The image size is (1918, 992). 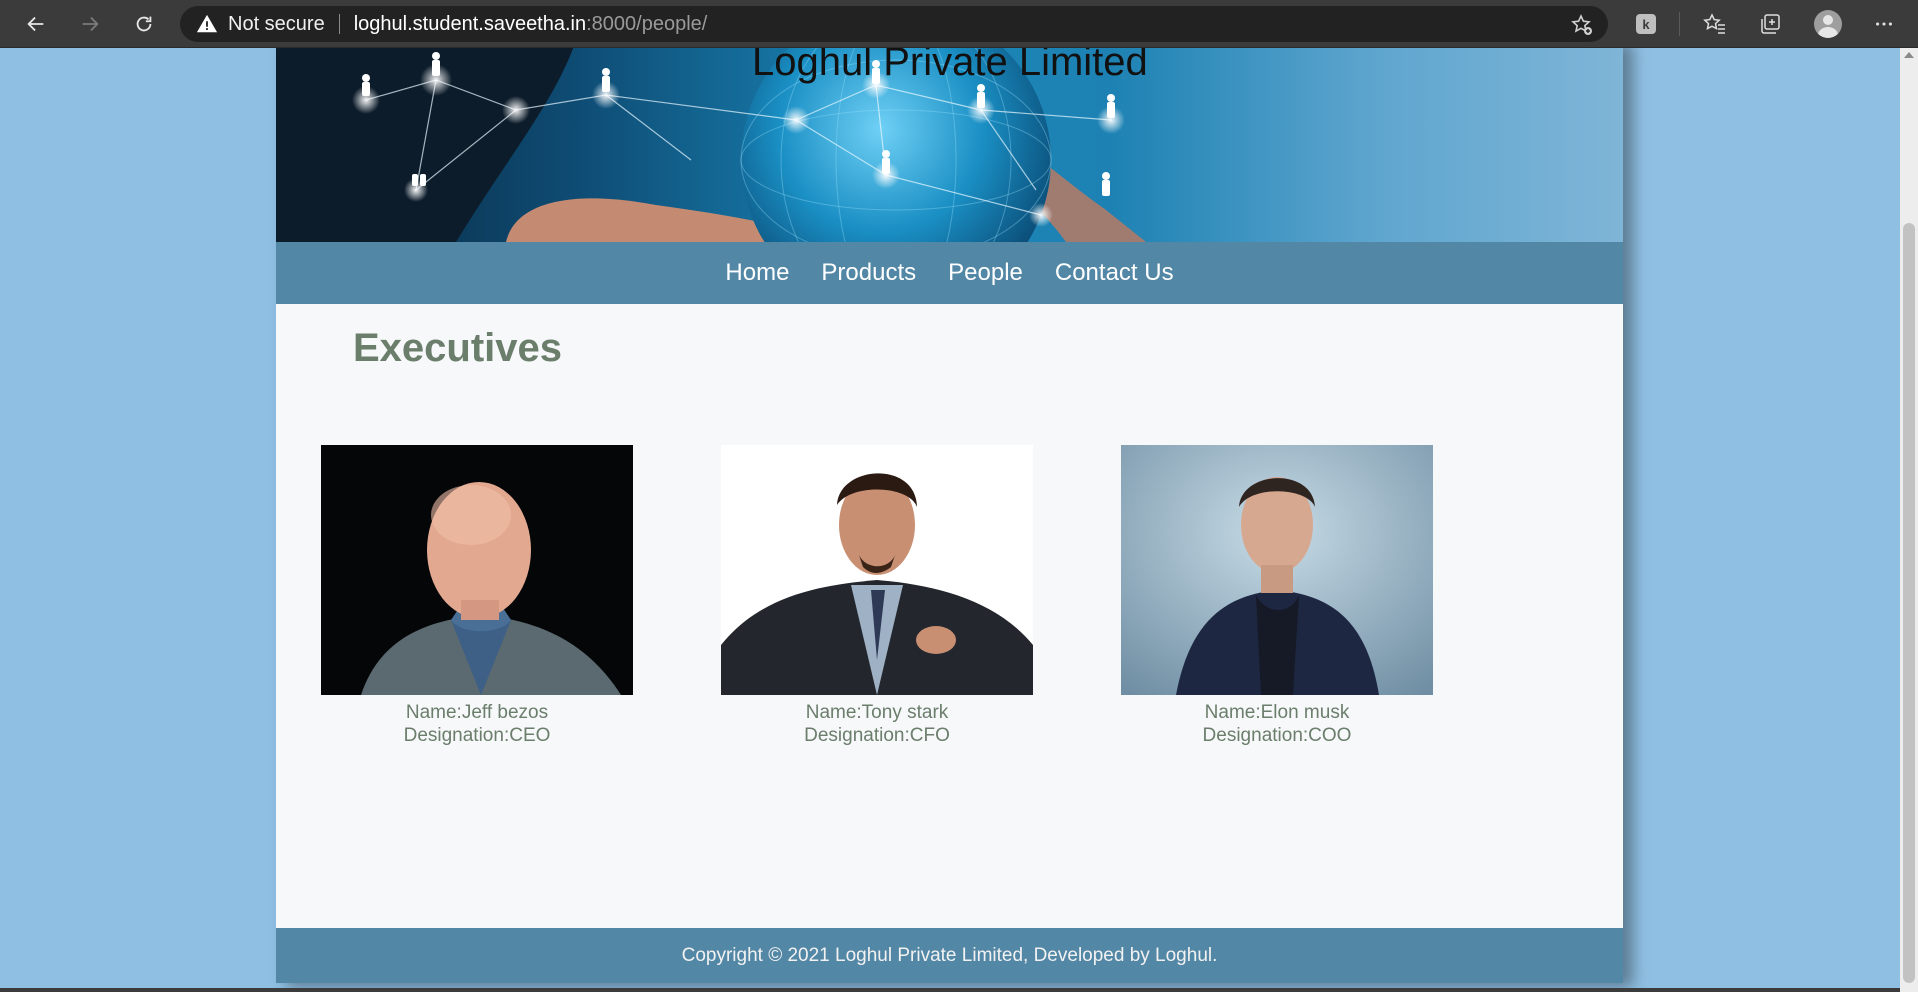 I want to click on header-banner: Loghul Private Limited, so click(x=949, y=145).